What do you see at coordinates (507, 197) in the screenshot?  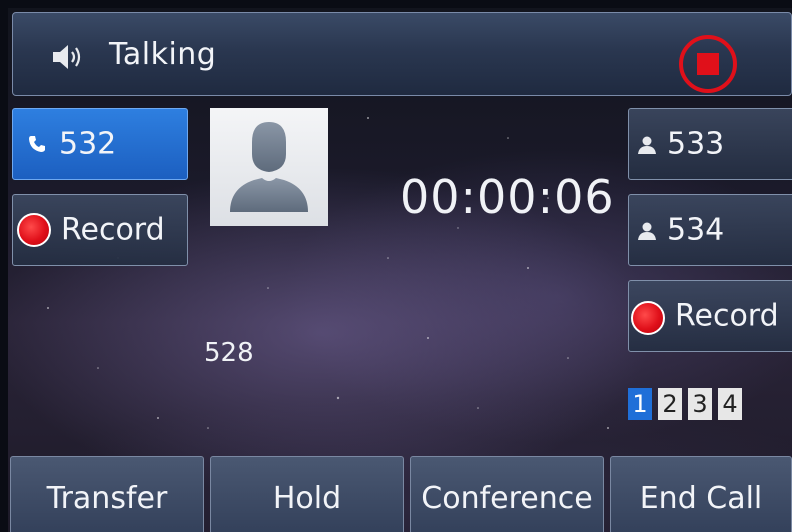 I see `call-duration: 00:00:06` at bounding box center [507, 197].